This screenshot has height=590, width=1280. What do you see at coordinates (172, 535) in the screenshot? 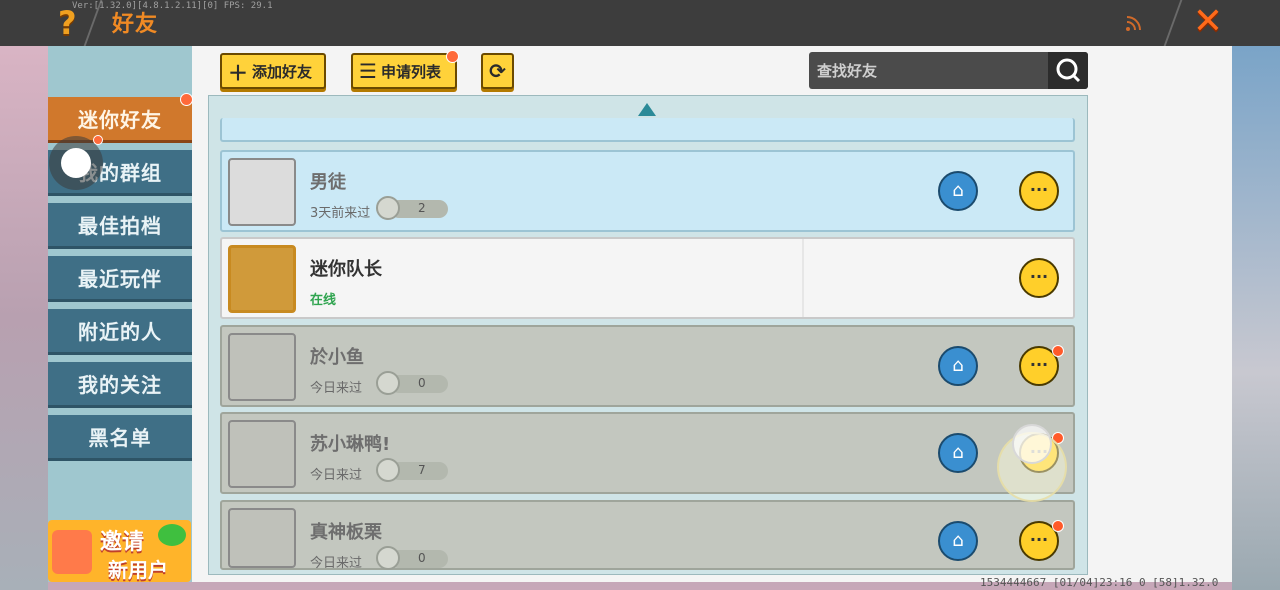
I see `wechat-icon` at bounding box center [172, 535].